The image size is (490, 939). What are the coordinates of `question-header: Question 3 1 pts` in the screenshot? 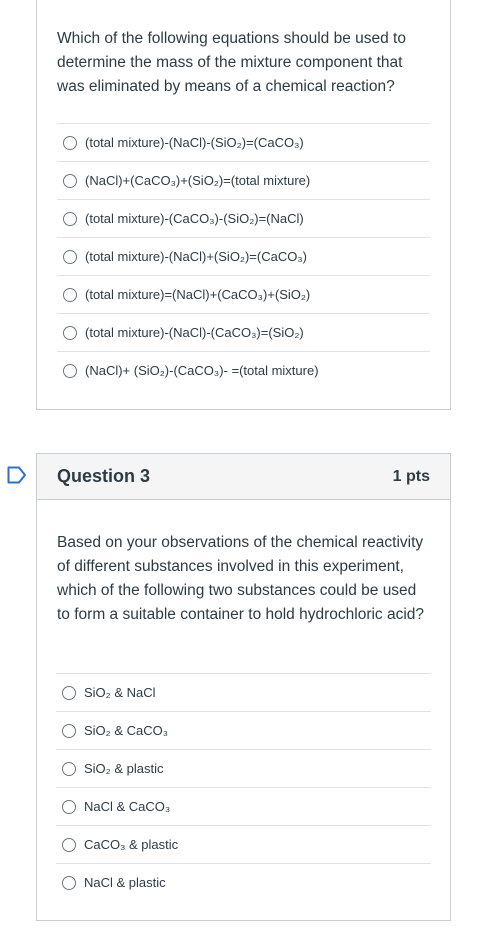 It's located at (243, 477).